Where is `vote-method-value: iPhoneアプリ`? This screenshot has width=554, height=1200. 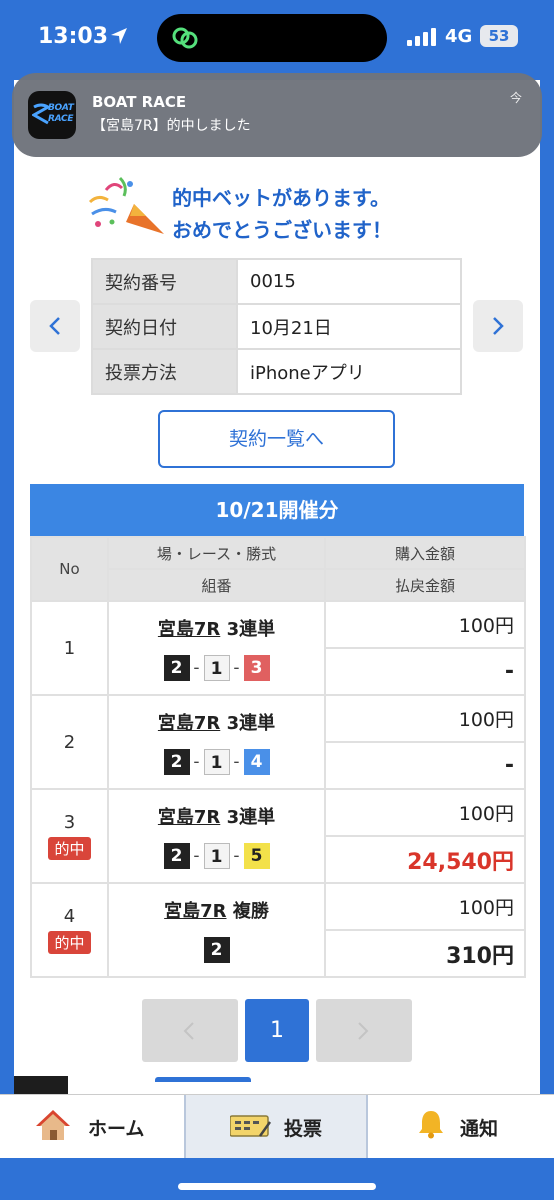
vote-method-value: iPhoneアプリ is located at coordinates (349, 371).